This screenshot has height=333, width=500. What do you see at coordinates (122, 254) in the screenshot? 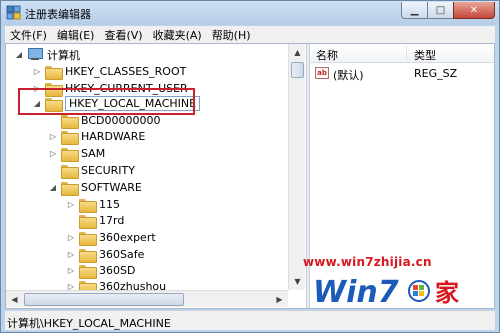
I see `tree-label: 360Safe` at bounding box center [122, 254].